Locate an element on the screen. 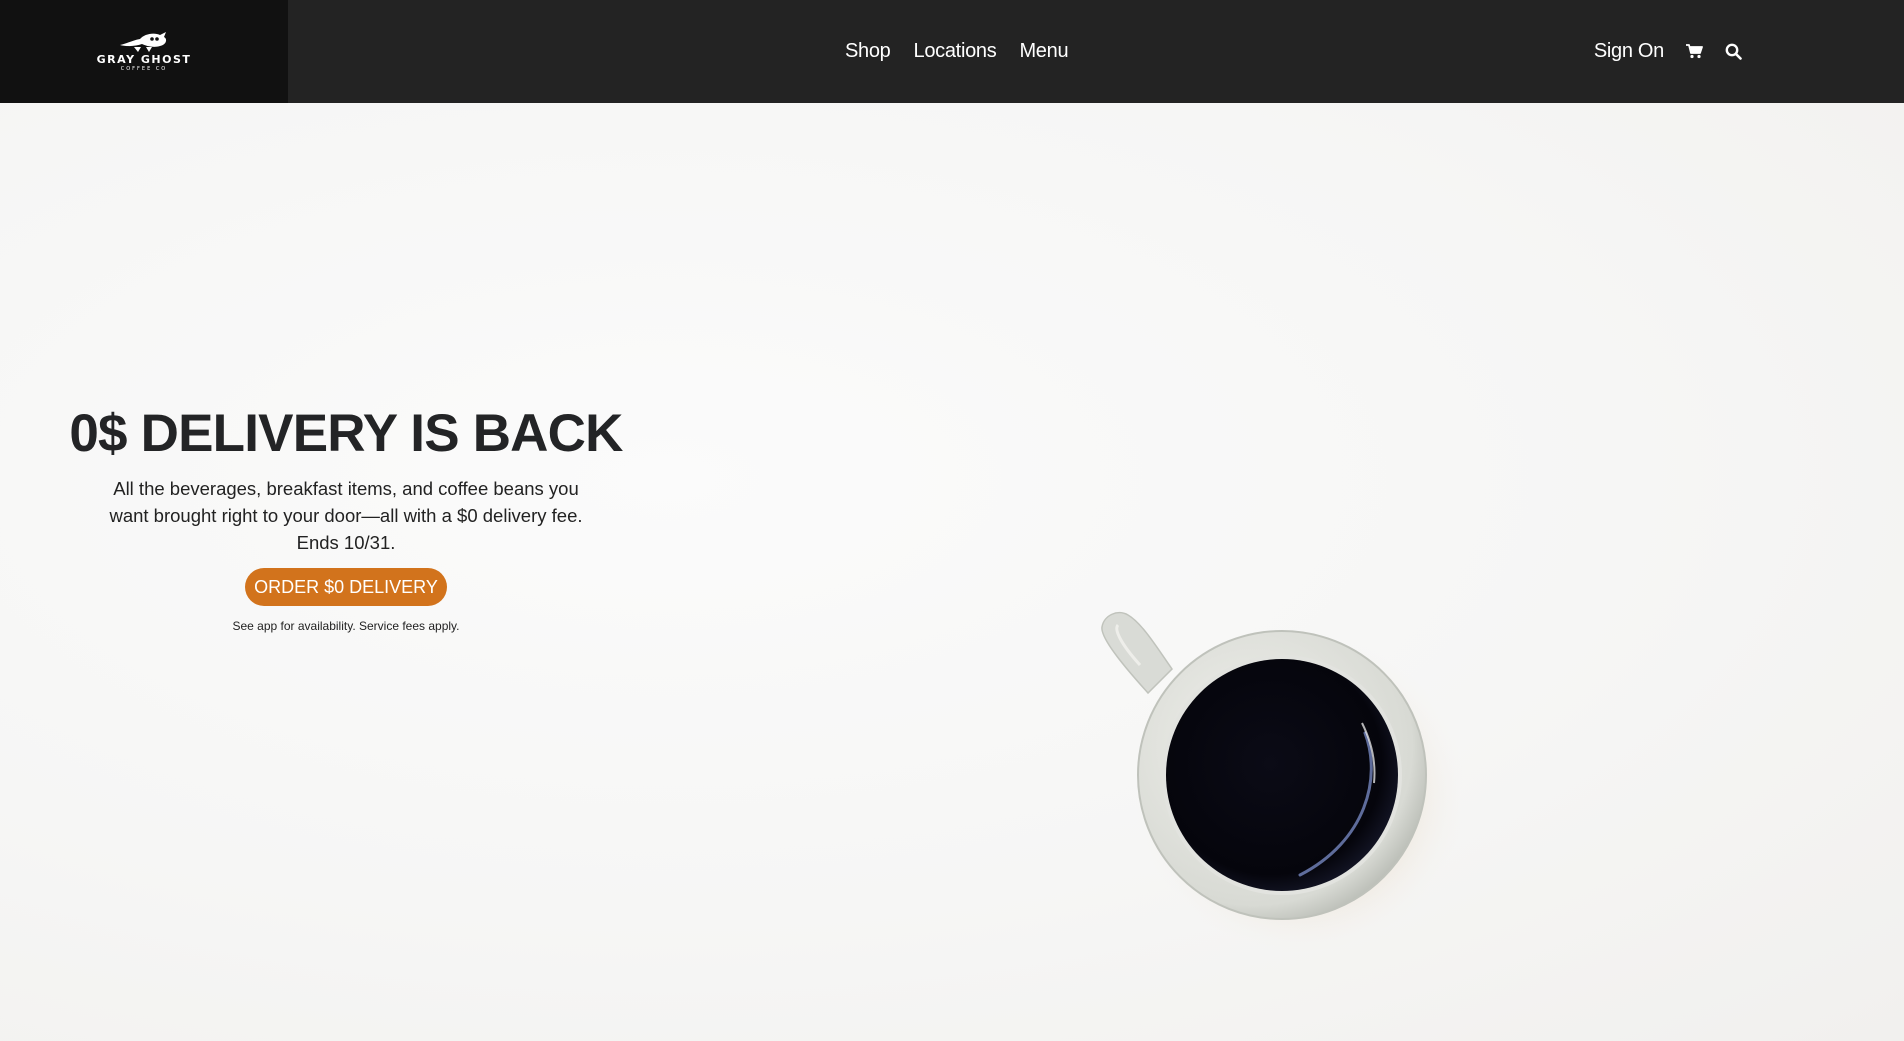  logo-name: GRAY GHOST is located at coordinates (144, 59).